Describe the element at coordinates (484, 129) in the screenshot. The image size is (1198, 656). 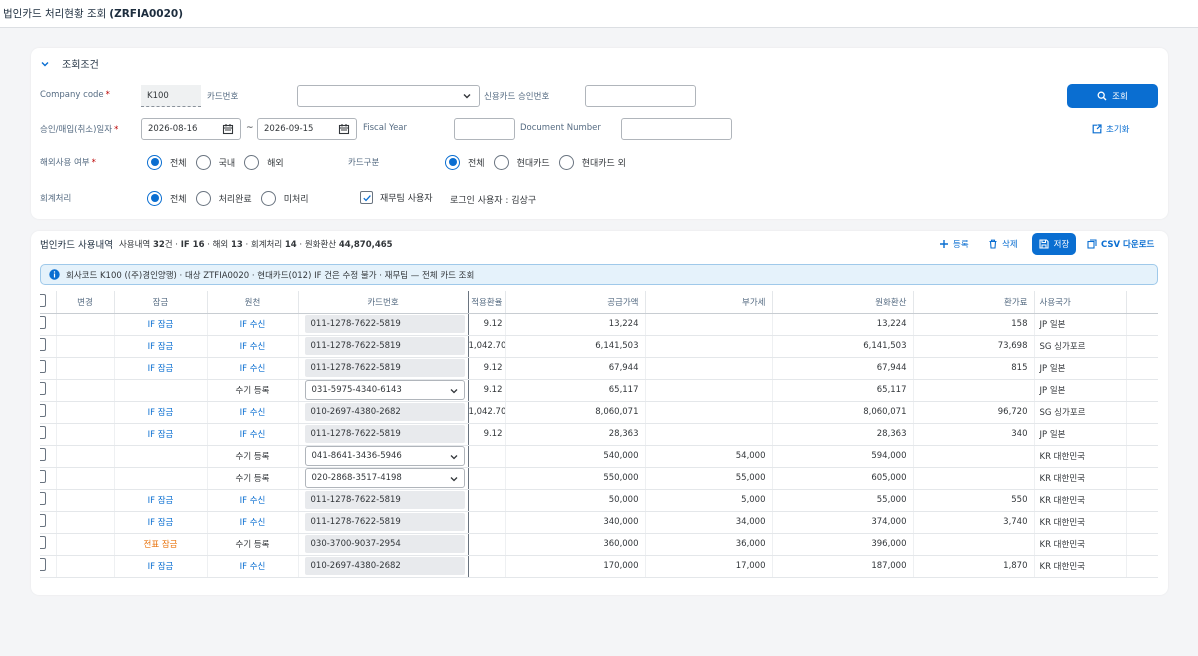
I see `fiscal-year-input` at that location.